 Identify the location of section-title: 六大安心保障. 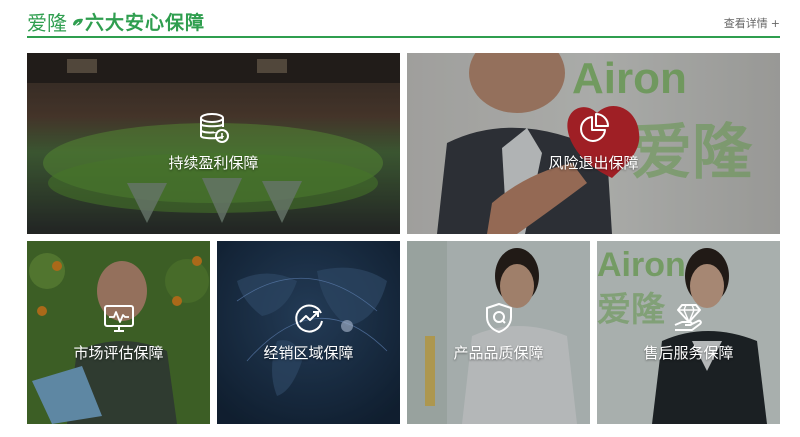
(145, 23).